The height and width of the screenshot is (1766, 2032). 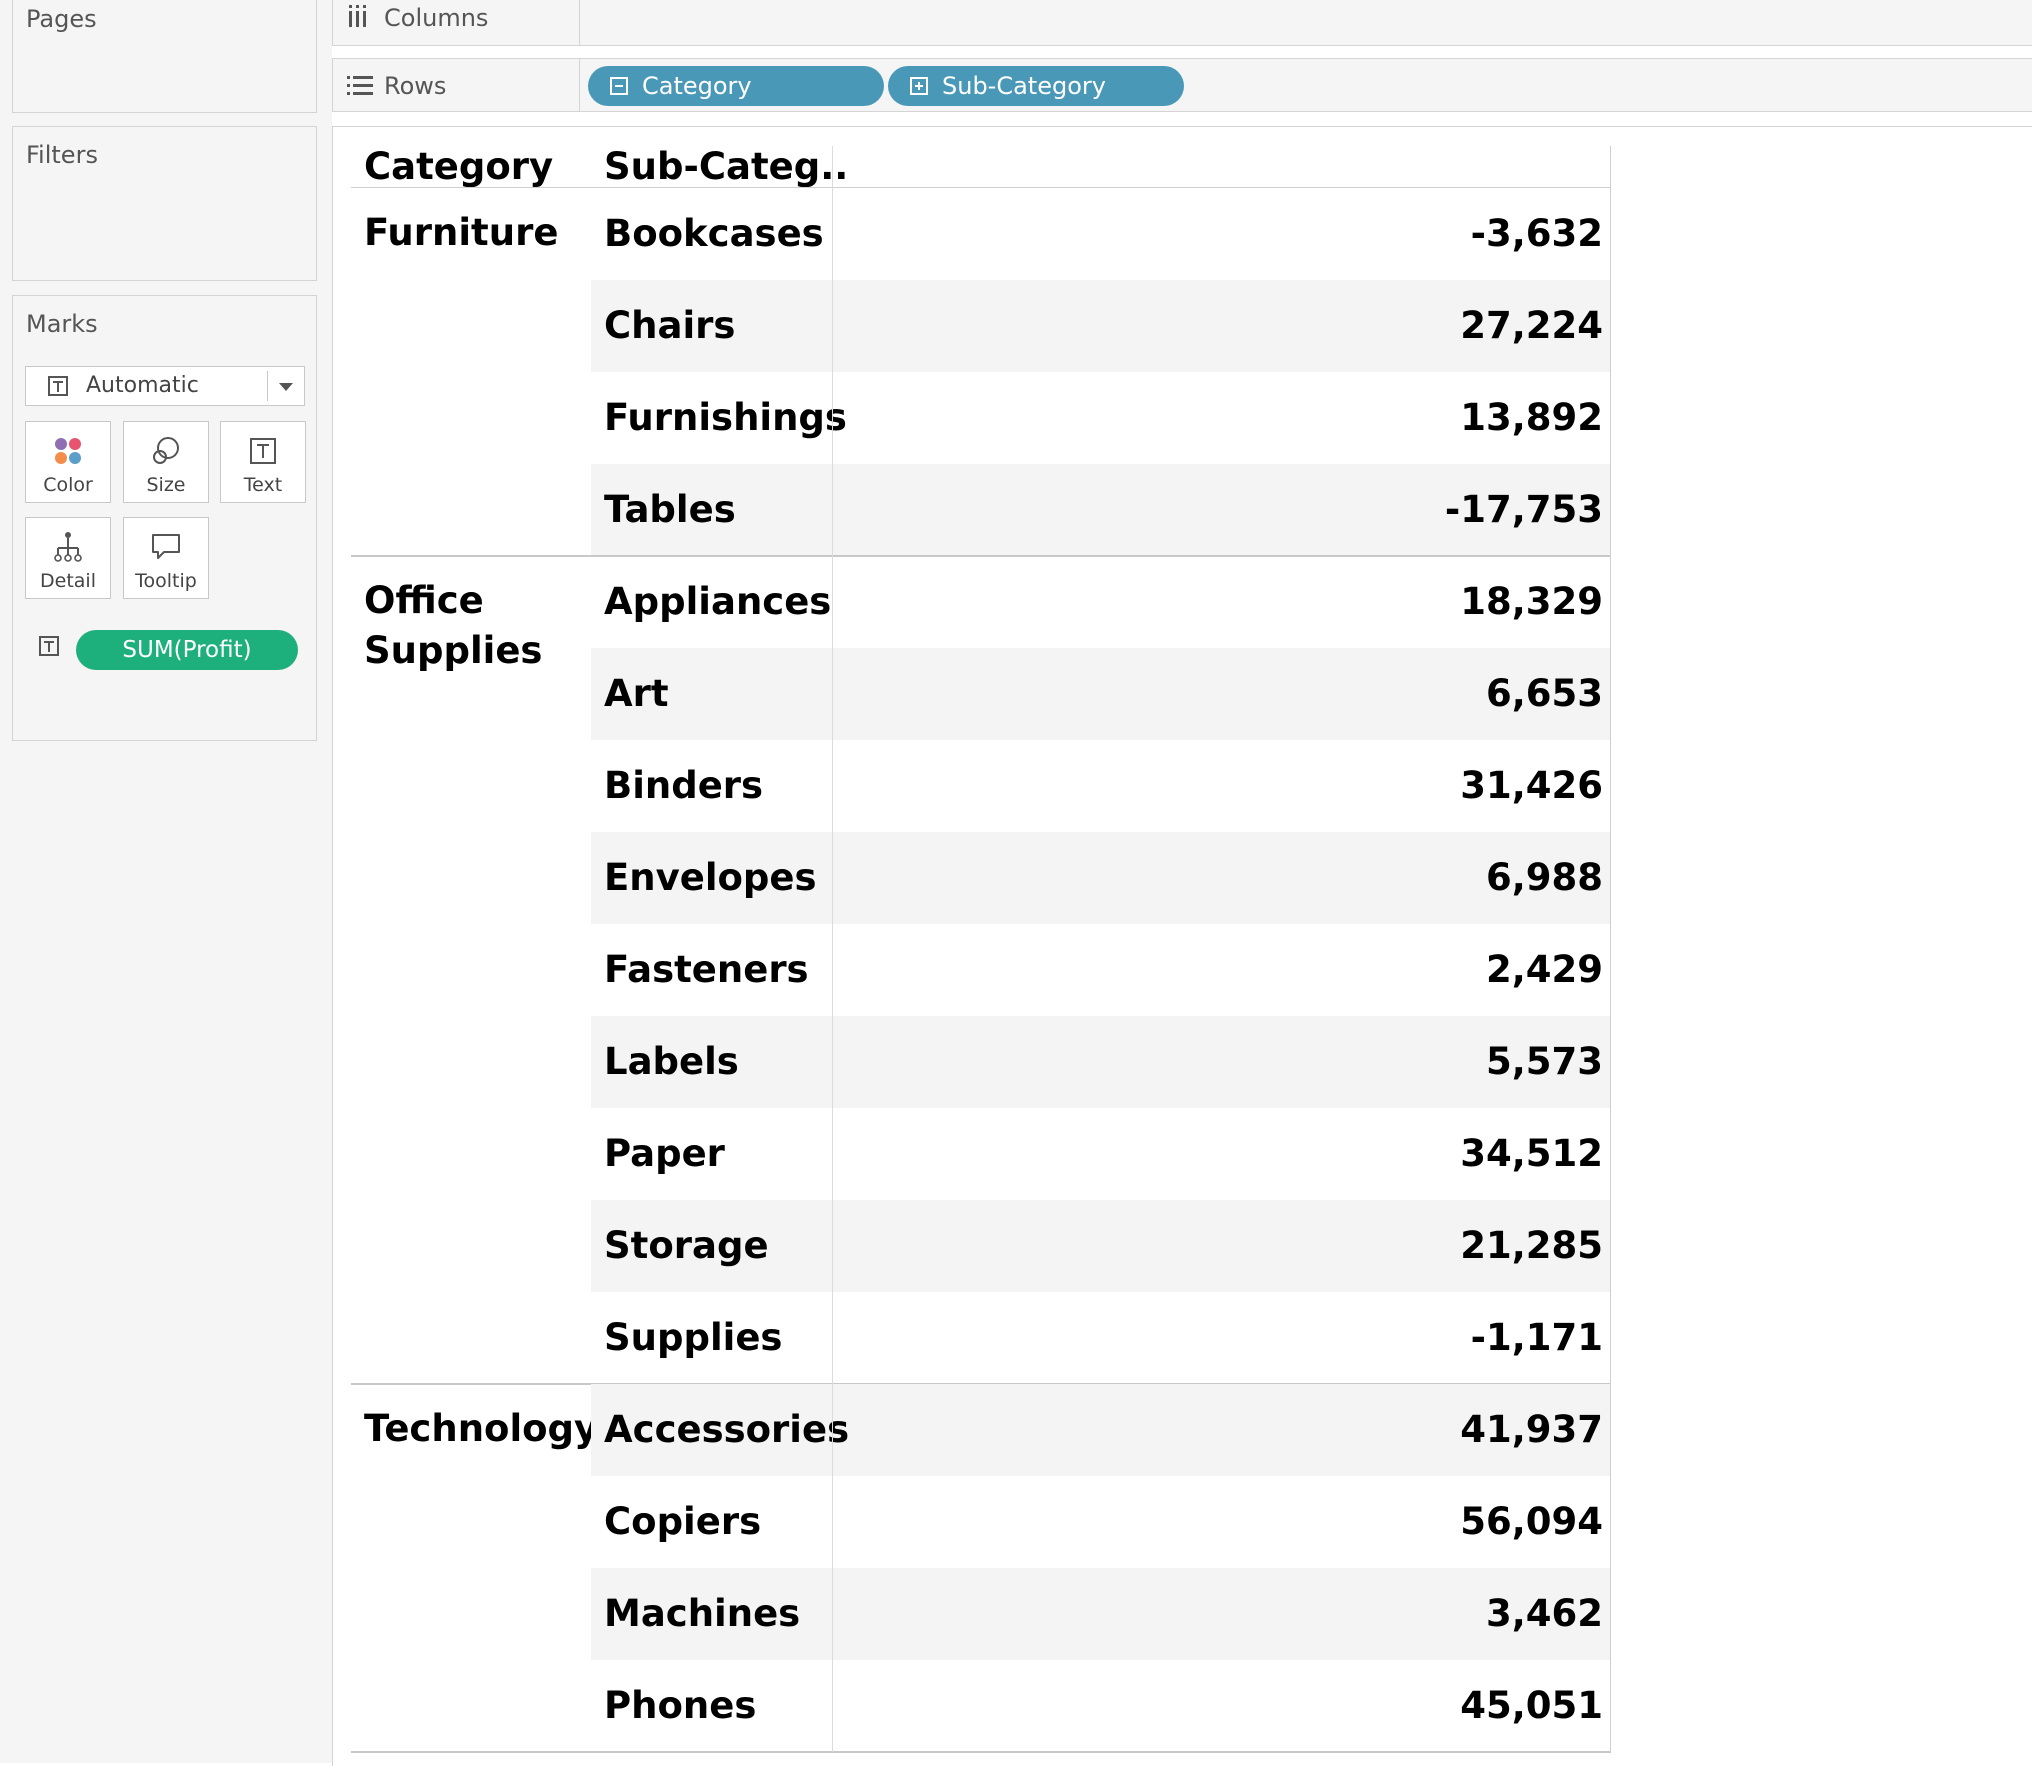 I want to click on subcategory-label: Paper, so click(x=664, y=1154).